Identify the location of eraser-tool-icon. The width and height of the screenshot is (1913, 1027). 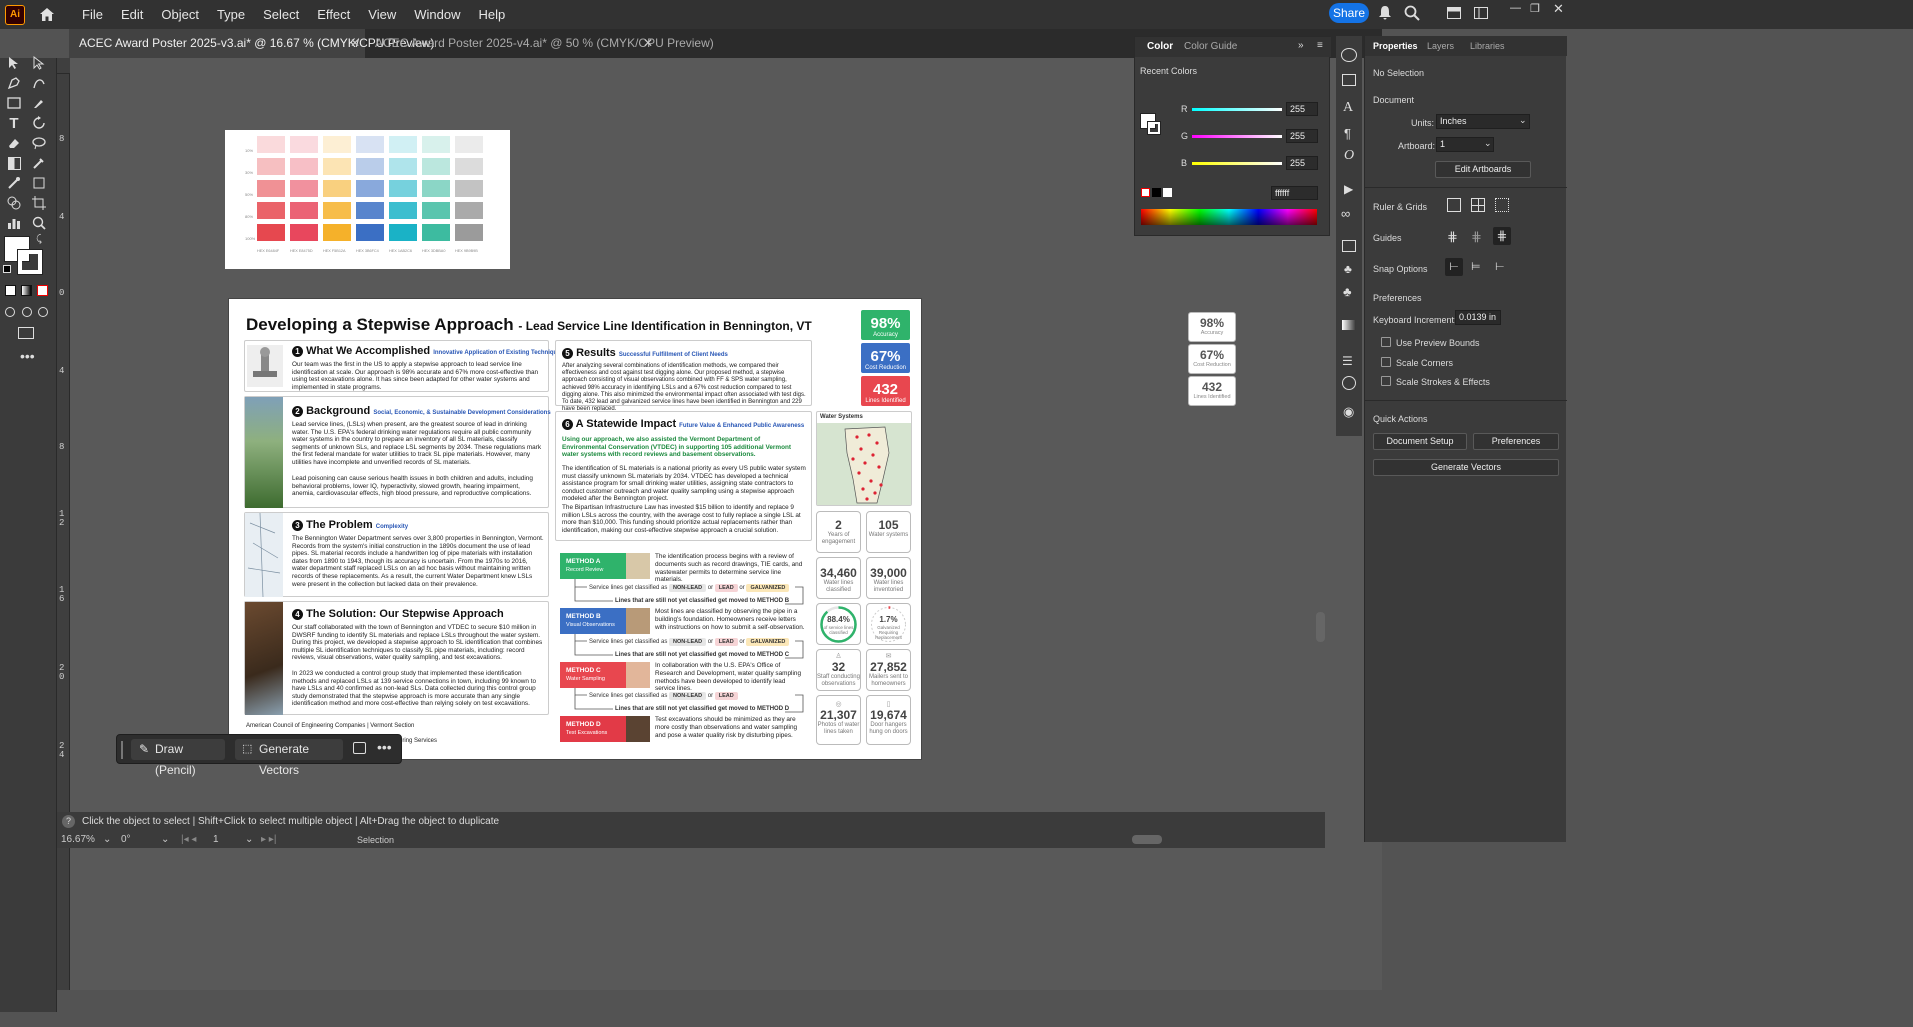
(14, 143).